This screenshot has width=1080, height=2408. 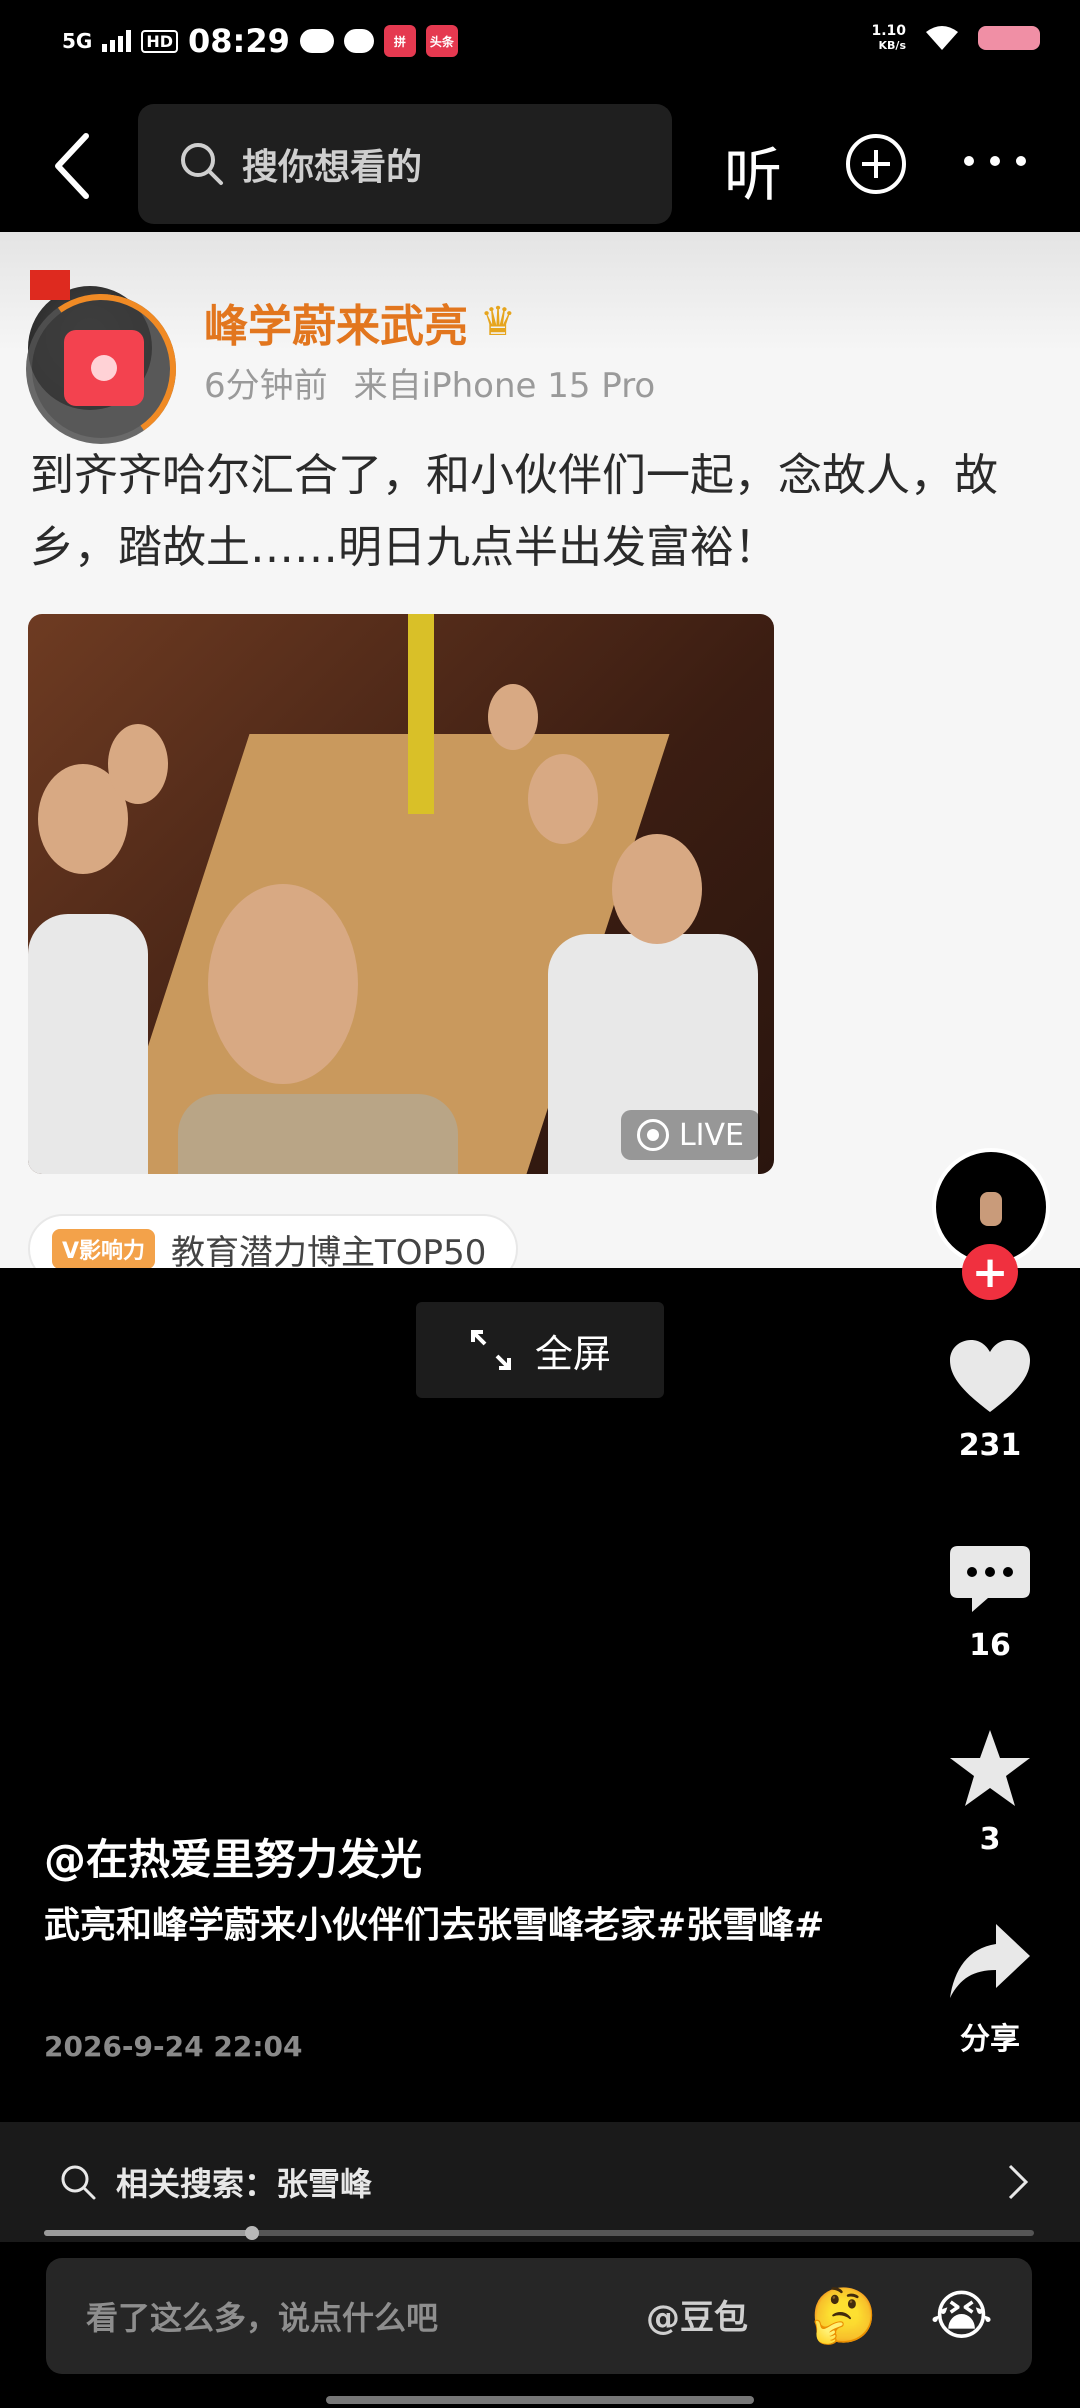 What do you see at coordinates (990, 1768) in the screenshot?
I see `star-icon` at bounding box center [990, 1768].